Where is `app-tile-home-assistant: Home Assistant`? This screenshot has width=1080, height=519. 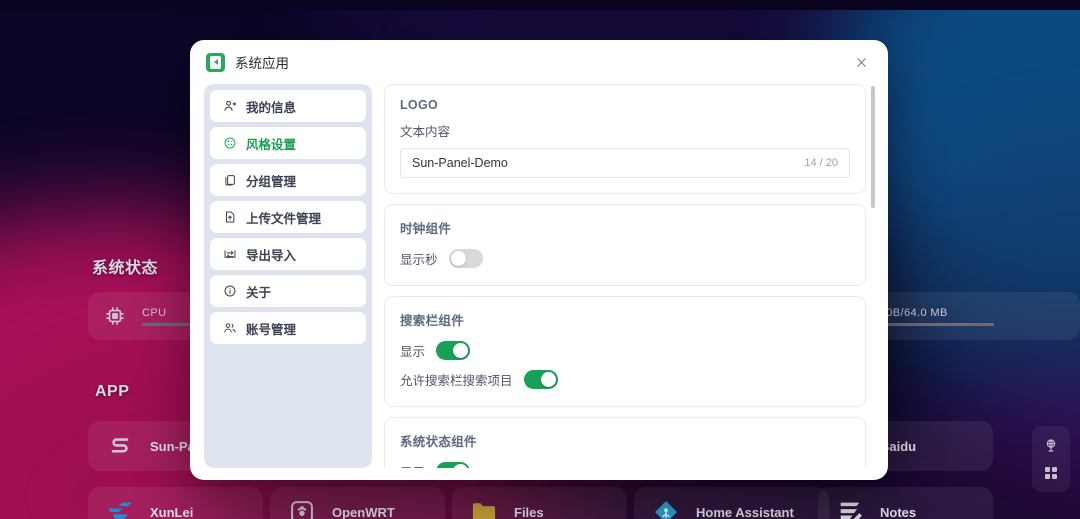 app-tile-home-assistant: Home Assistant is located at coordinates (731, 503).